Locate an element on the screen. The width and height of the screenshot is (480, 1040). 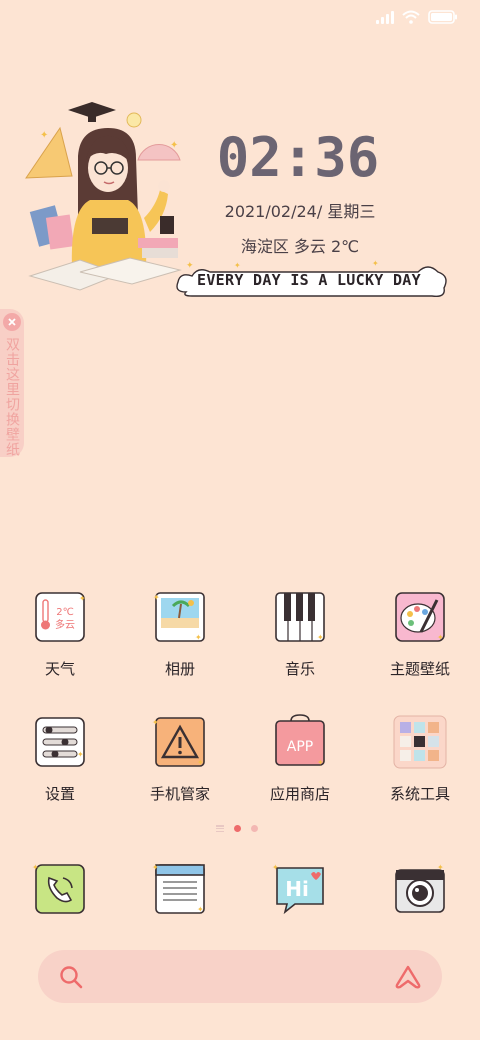
svg-text: 多云 is located at coordinates (65, 624).